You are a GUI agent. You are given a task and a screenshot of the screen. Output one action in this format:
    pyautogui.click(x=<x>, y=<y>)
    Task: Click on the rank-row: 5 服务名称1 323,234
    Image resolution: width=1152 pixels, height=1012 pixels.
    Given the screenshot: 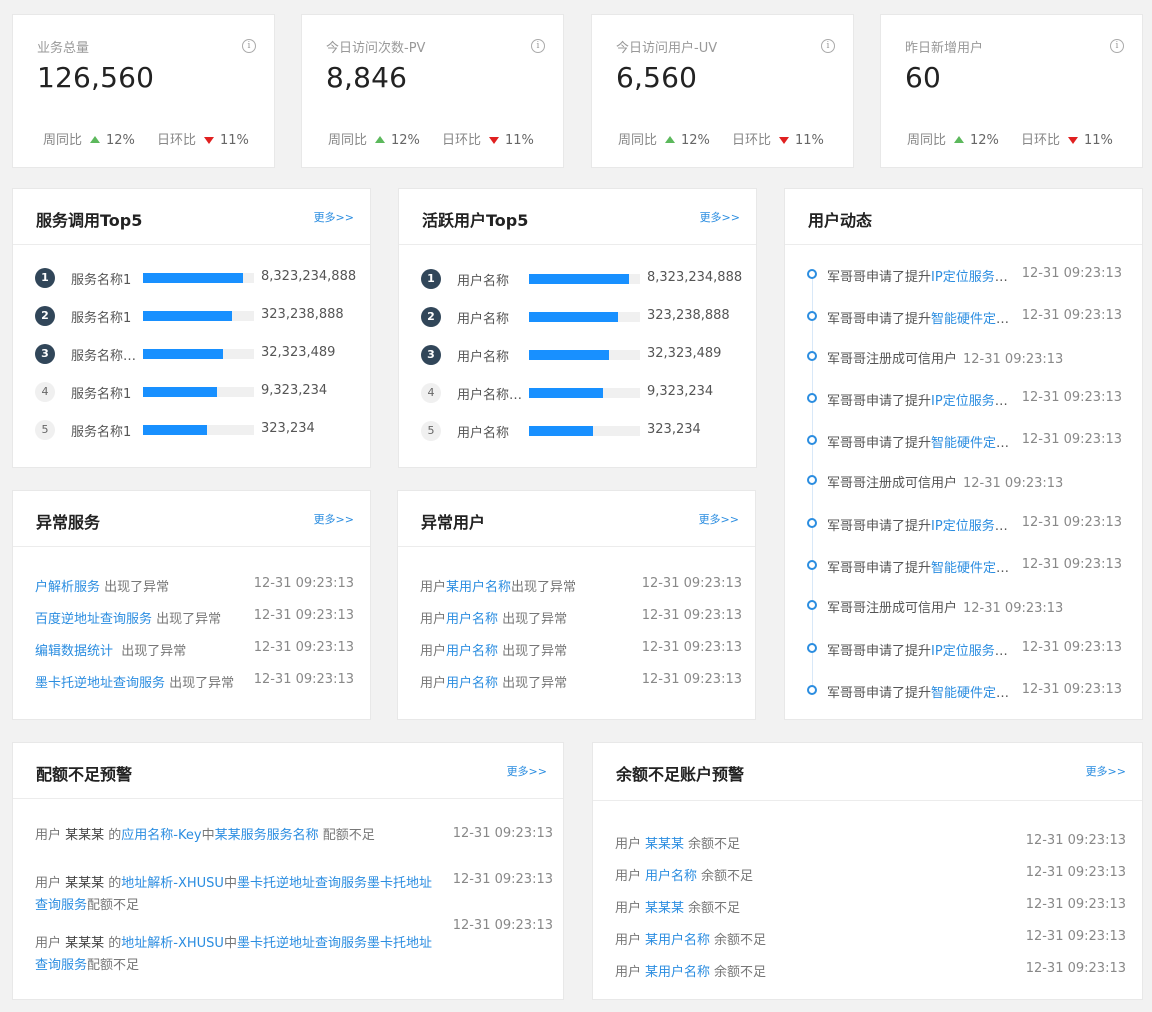 What is the action you would take?
    pyautogui.click(x=195, y=431)
    